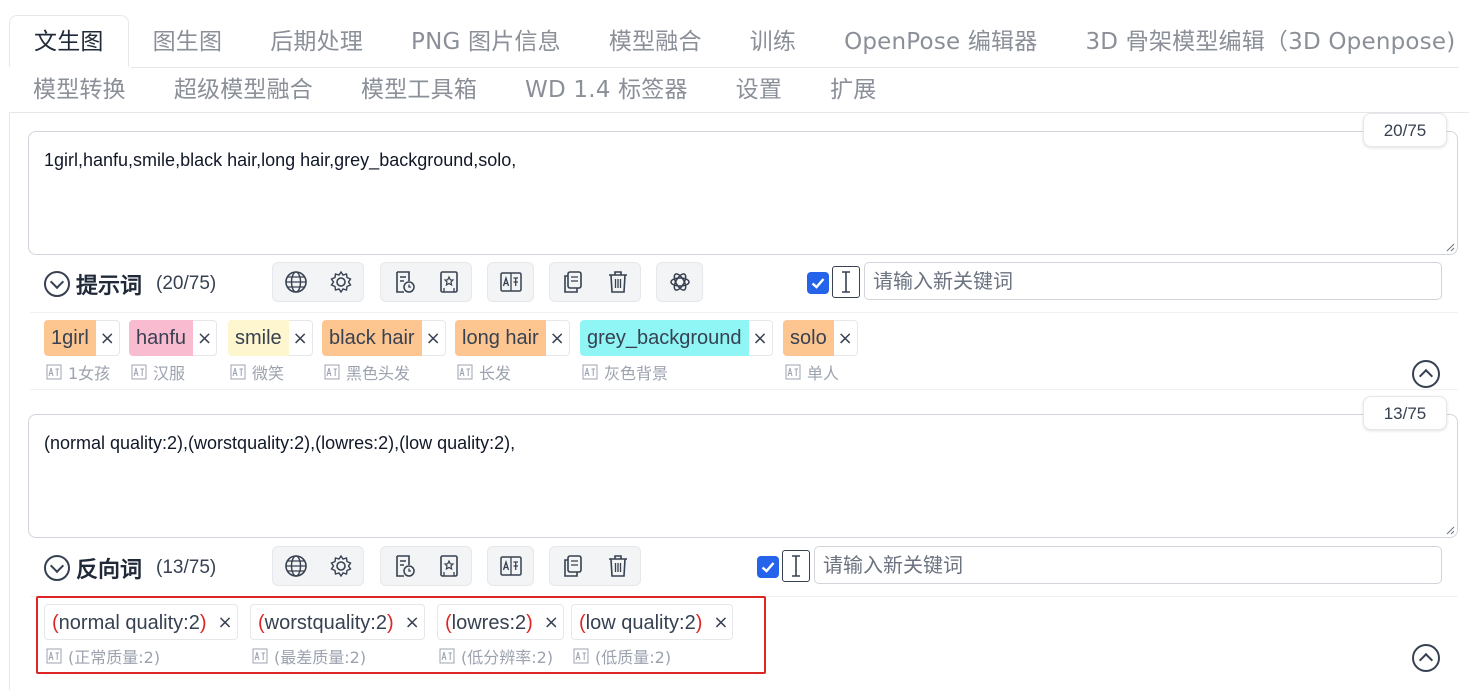 The image size is (1469, 690). Describe the element at coordinates (130, 284) in the screenshot. I see `positive-section-toggle: 提示词 (20/75)` at that location.